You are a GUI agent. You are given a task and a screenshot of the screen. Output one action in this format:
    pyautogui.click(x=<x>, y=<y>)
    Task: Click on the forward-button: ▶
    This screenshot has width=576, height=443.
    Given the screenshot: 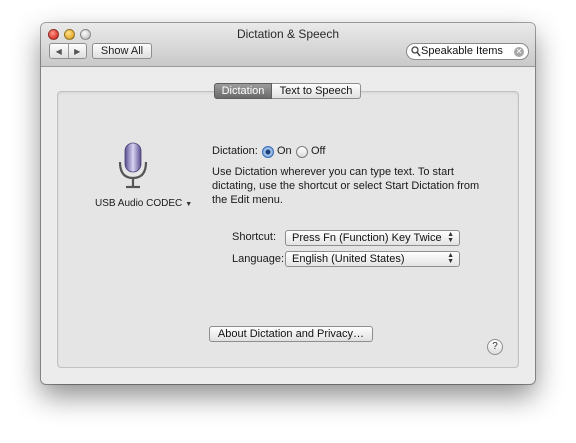 What is the action you would take?
    pyautogui.click(x=77, y=51)
    